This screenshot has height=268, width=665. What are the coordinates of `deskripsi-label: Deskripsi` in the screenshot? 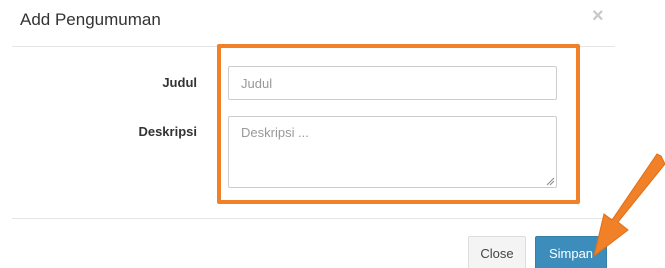 It's located at (167, 131).